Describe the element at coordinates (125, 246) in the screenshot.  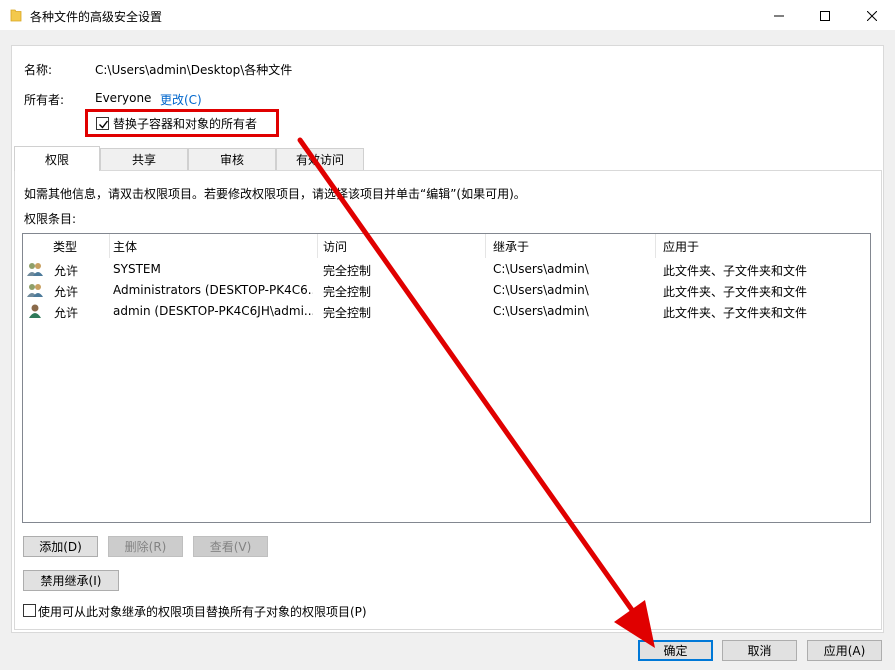
I see `column-header-principal: 主体` at that location.